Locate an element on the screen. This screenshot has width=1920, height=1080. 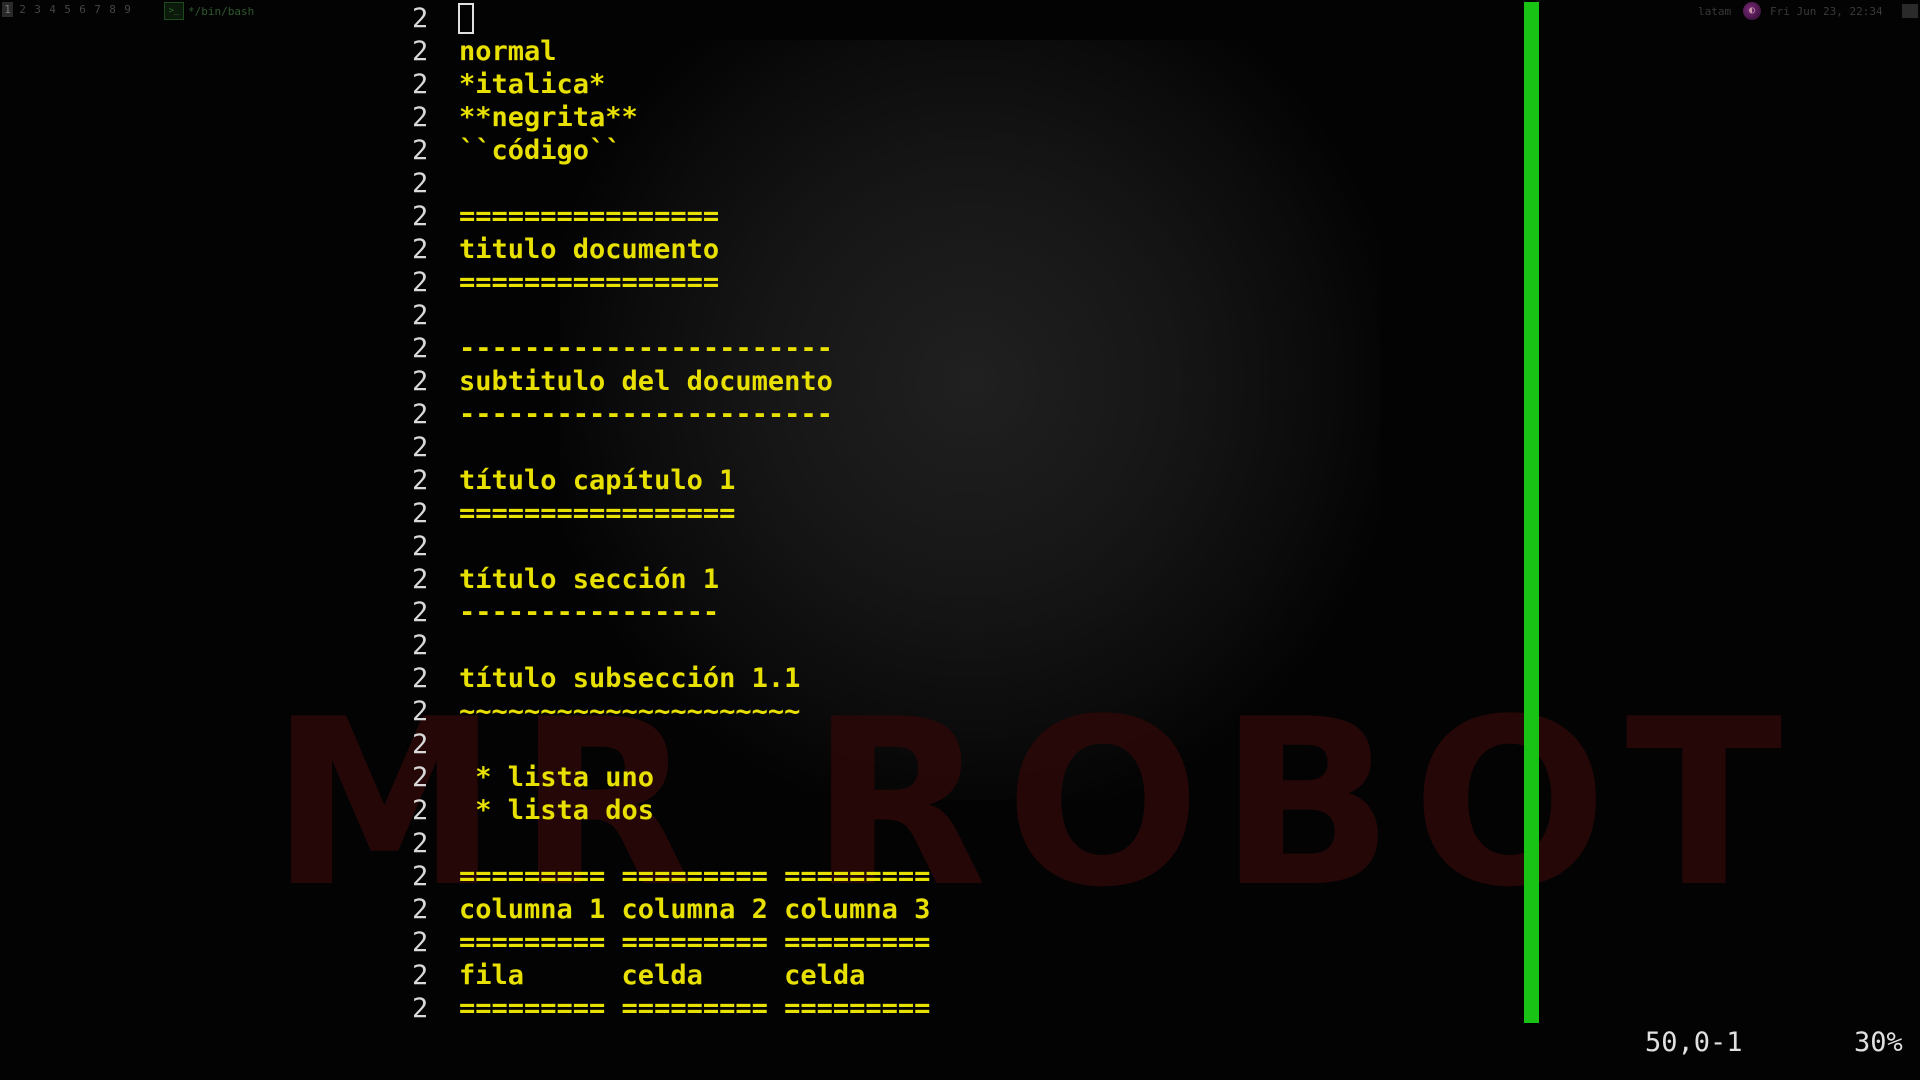
scroll-percent: 30% is located at coordinates (1878, 1042).